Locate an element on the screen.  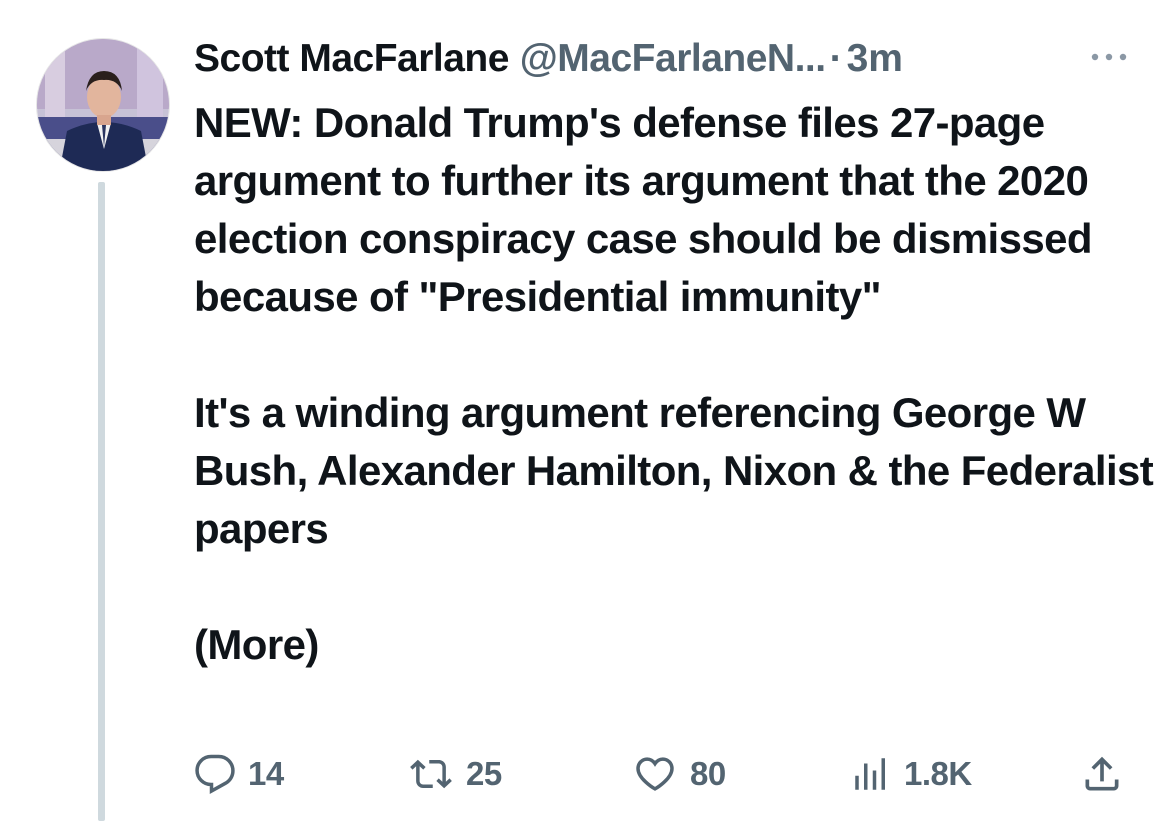
retweet-icon is located at coordinates (431, 774).